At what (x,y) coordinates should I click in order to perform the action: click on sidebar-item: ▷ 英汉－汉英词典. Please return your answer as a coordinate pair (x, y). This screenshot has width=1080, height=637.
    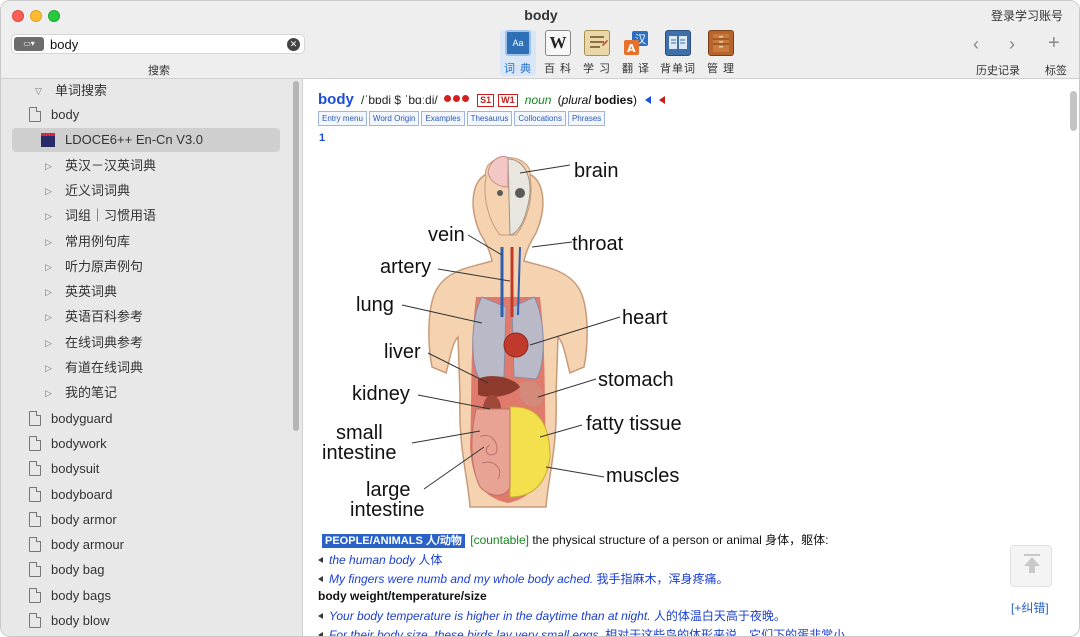
    Looking at the image, I should click on (146, 166).